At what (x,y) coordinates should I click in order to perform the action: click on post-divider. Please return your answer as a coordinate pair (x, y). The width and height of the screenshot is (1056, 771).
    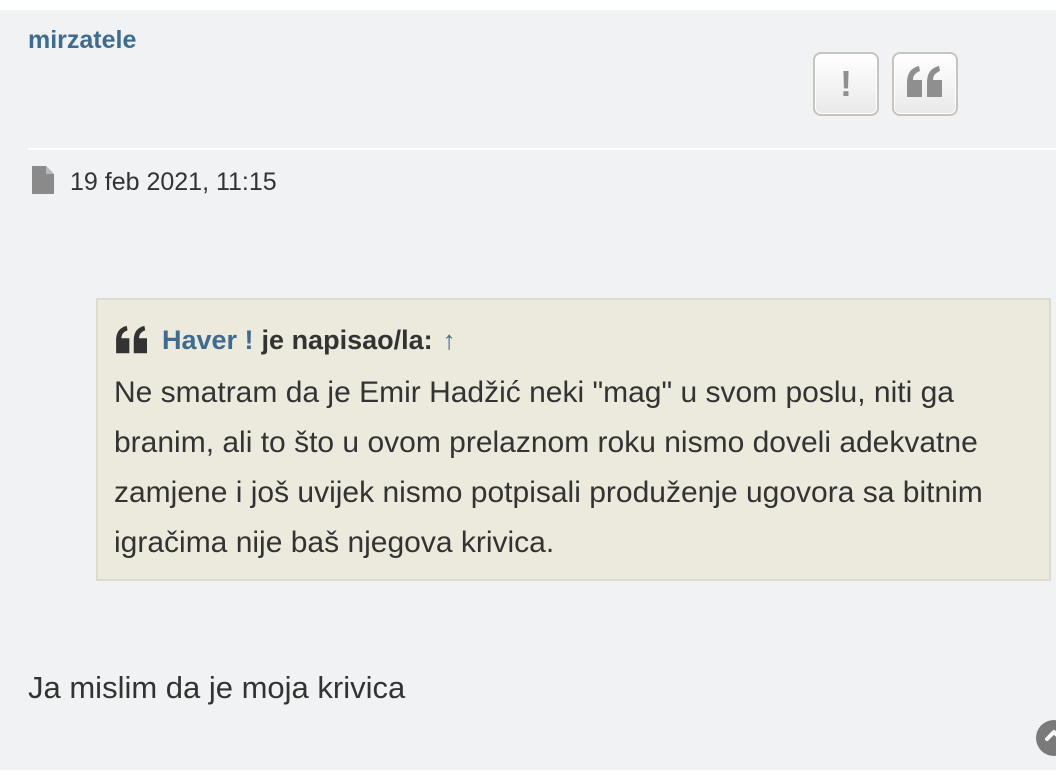
    Looking at the image, I should click on (542, 149).